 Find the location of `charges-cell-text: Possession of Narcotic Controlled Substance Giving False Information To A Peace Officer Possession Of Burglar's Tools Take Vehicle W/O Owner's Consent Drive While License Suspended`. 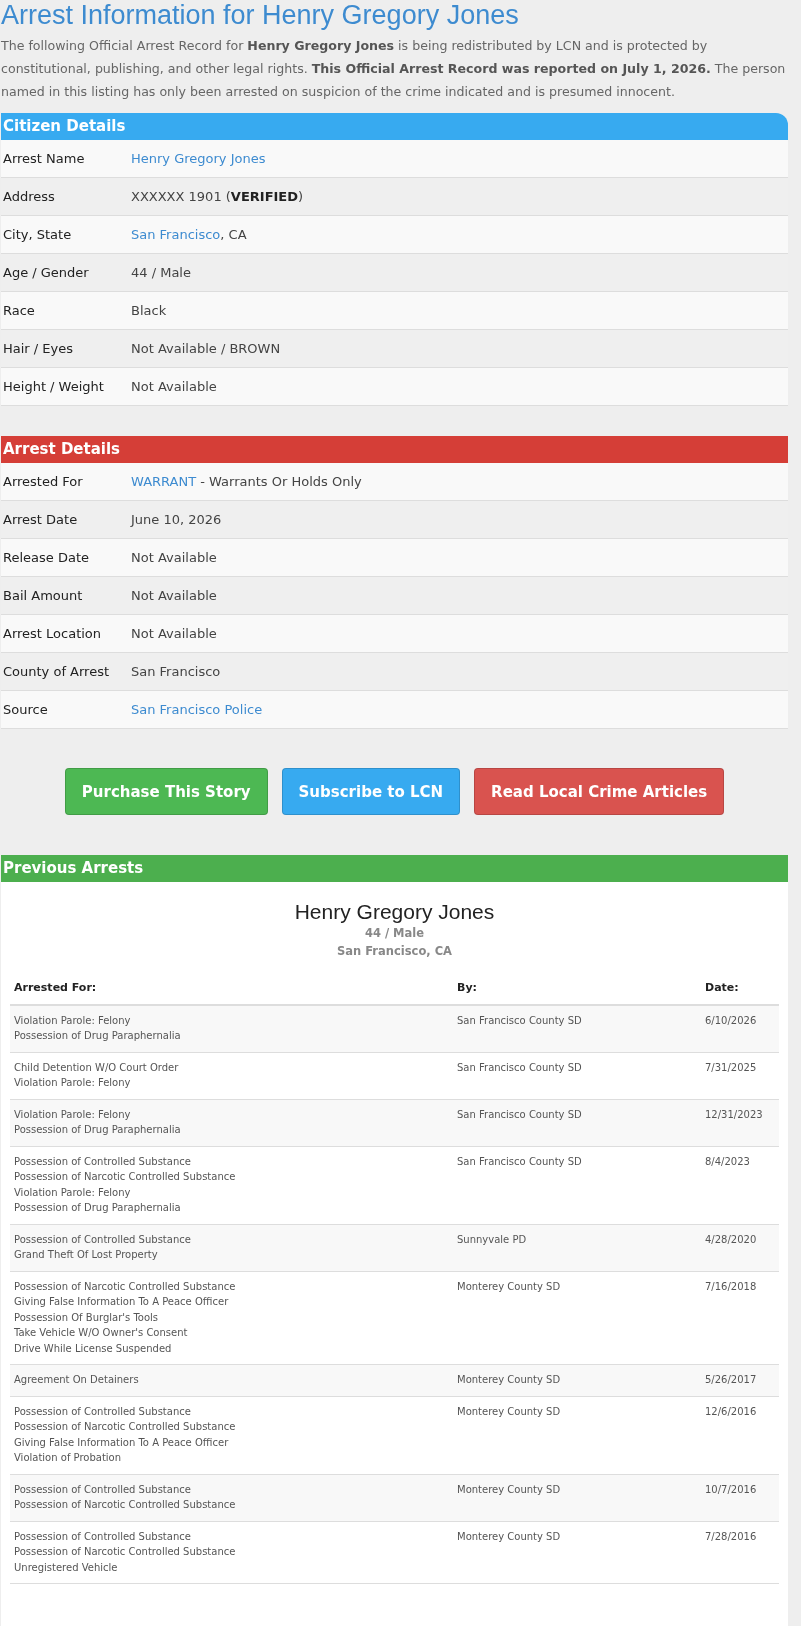

charges-cell-text: Possession of Narcotic Controlled Substance Giving False Information To A Peace Officer Possession Of Burglar's Tools Take Vehicle W/O Owner's Consent Drive While License Suspended is located at coordinates (125, 1317).